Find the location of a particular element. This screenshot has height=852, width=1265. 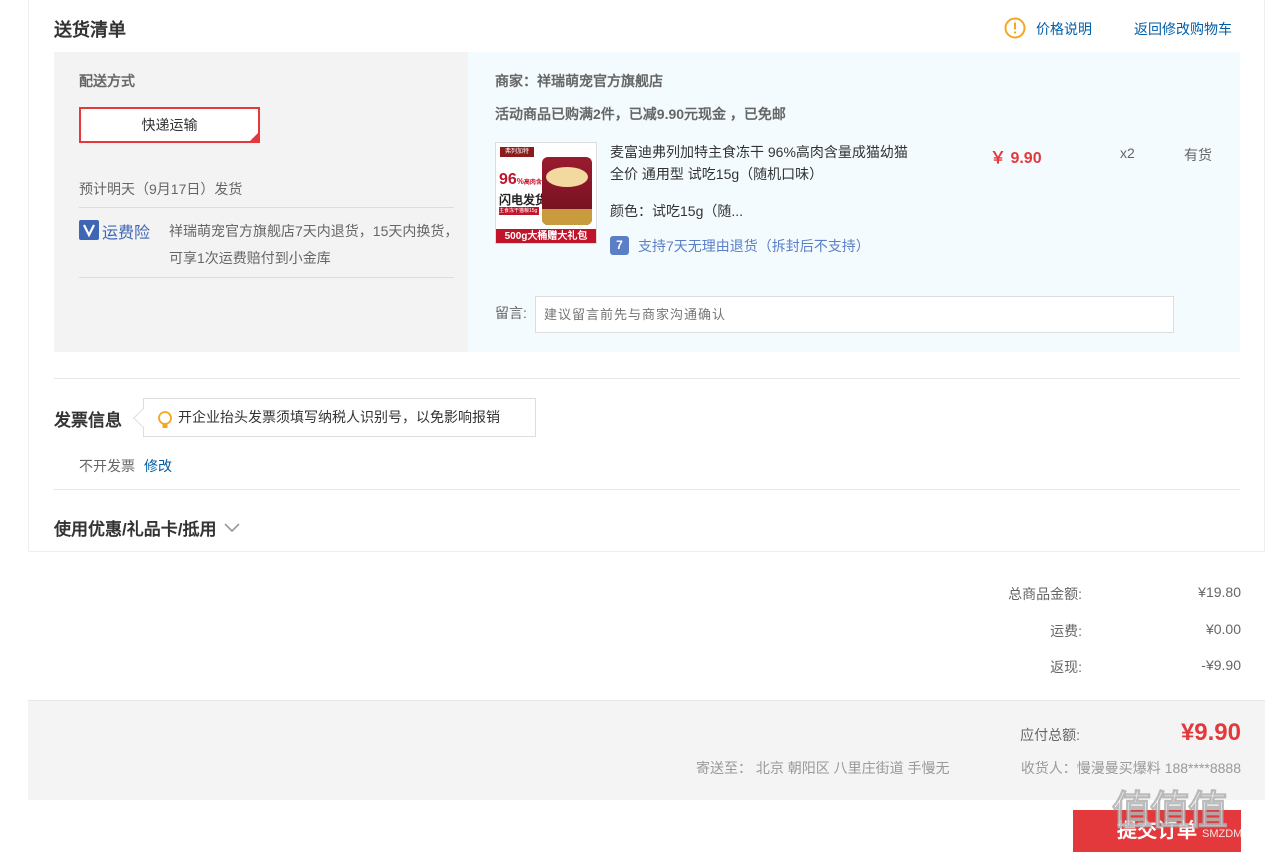

insurance-text: 祥瑞萌宠官方旗舰店7天内退货，15天内换货，可享1次运费赔付到小金库 is located at coordinates (314, 244).